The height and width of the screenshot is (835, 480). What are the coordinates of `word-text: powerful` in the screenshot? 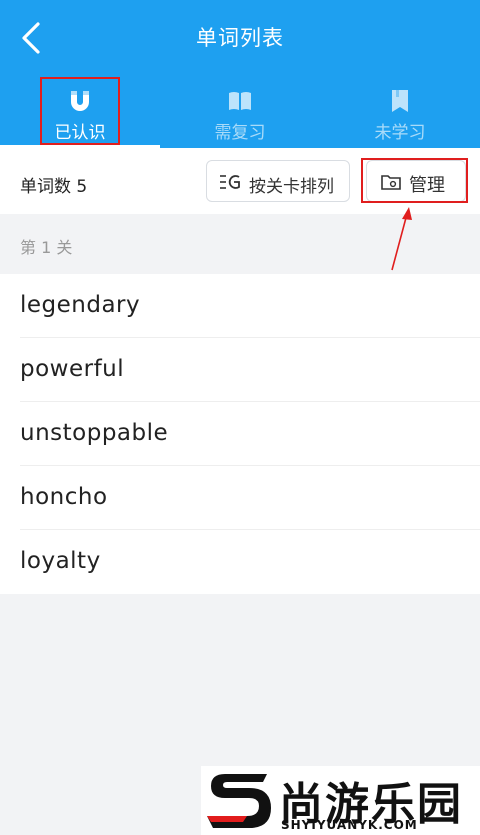 It's located at (72, 369).